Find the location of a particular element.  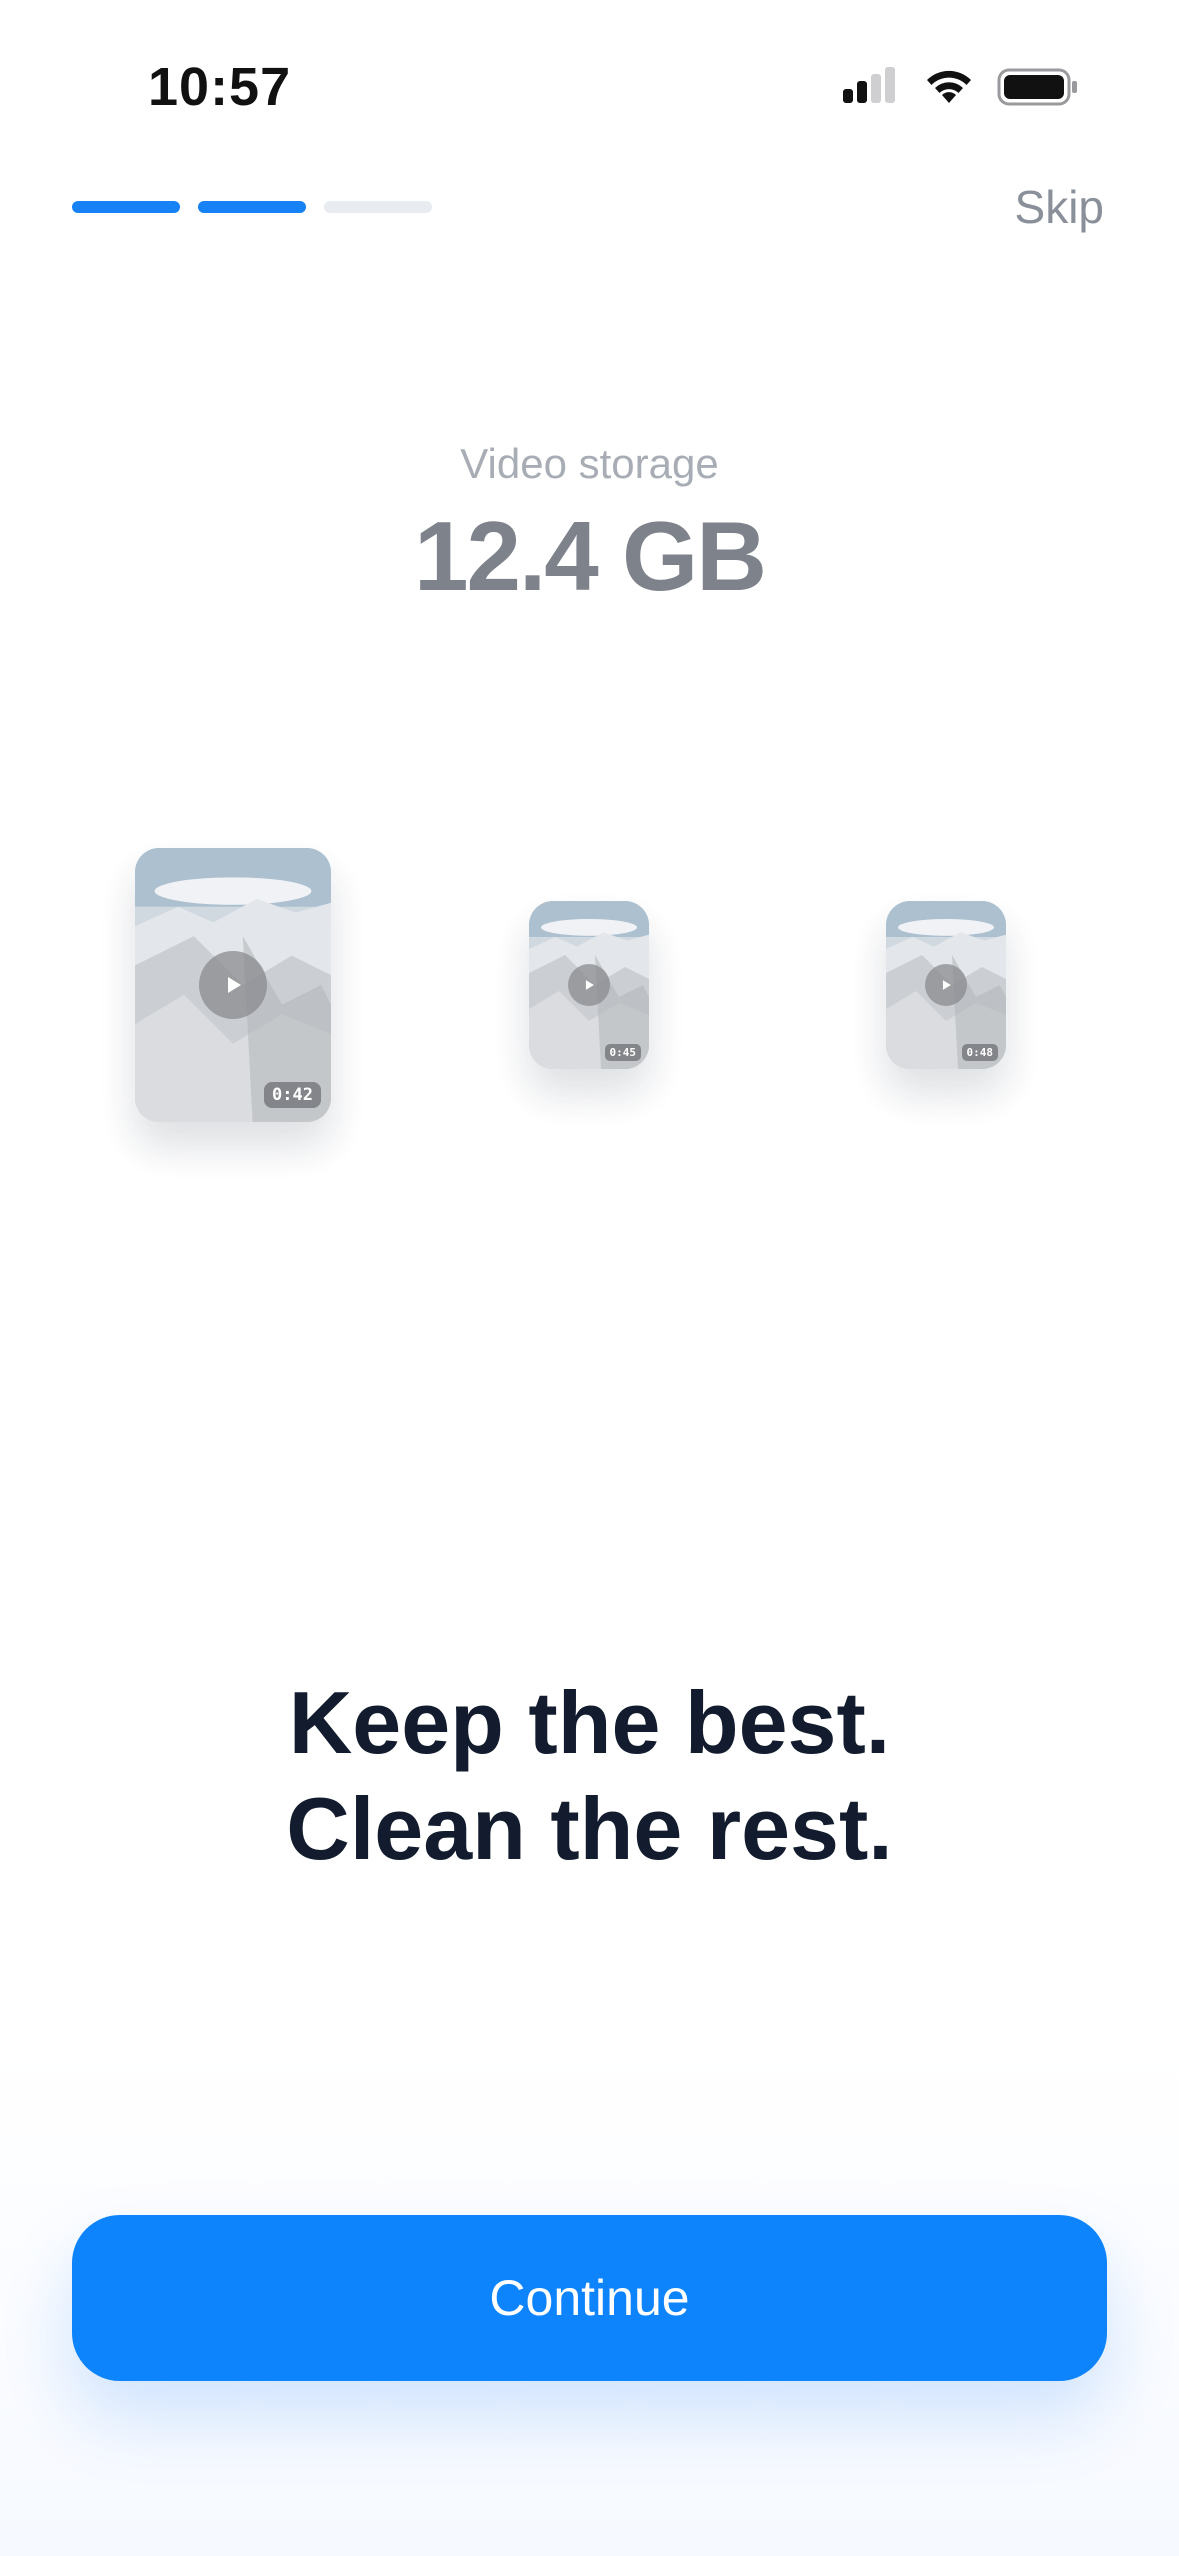

status-time: 10:57 is located at coordinates (220, 87).